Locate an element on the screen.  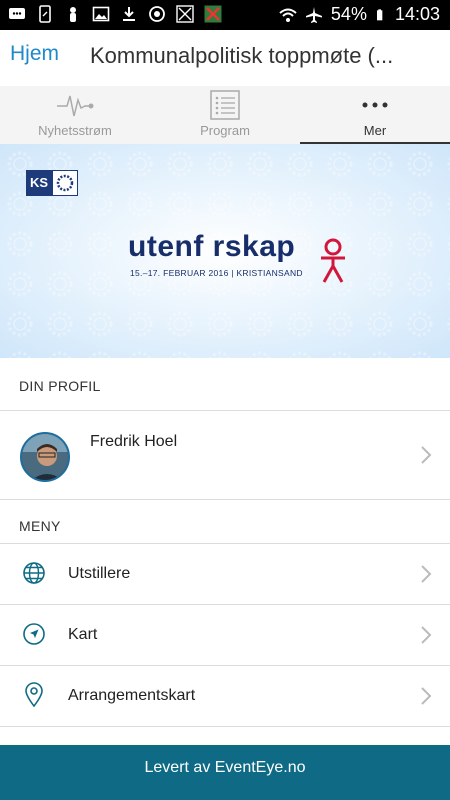
menu-item-label: Kart is located at coordinates (83, 634).